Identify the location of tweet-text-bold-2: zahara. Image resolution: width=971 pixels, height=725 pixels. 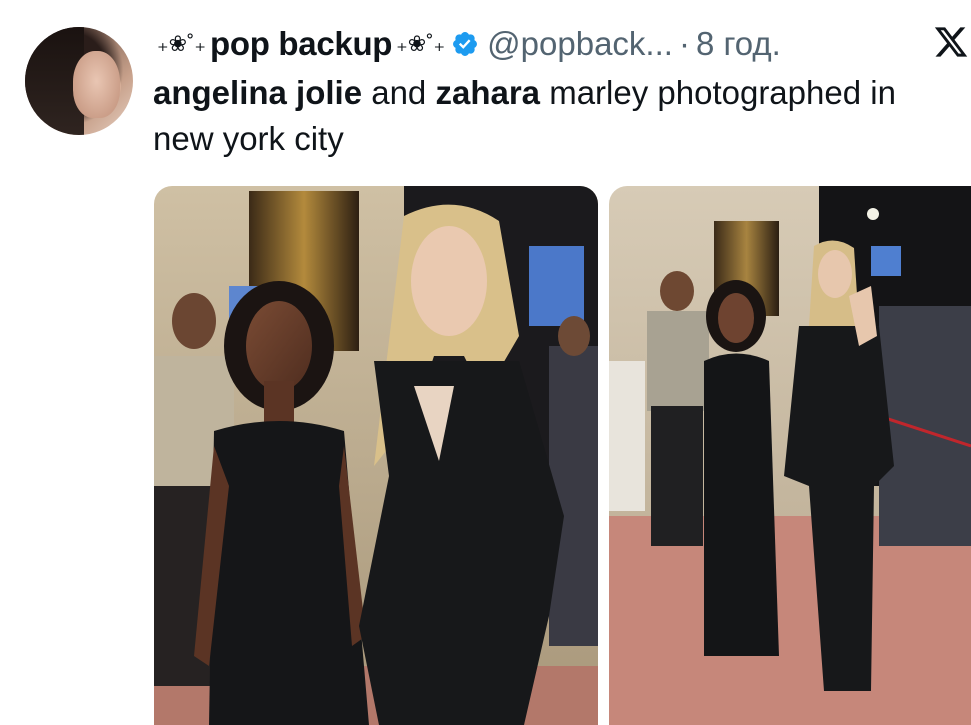
(488, 92).